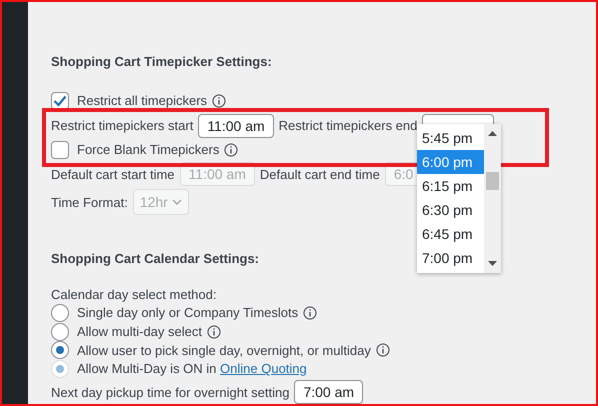 The height and width of the screenshot is (406, 598). I want to click on radio-label: Allow Multi-Day is ON in Online Quoting, so click(192, 368).